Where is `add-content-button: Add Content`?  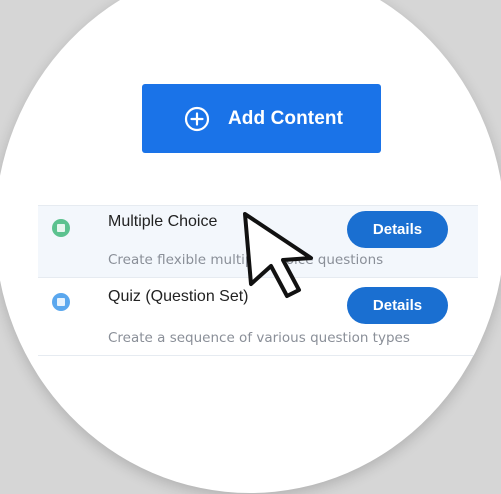 add-content-button: Add Content is located at coordinates (261, 118).